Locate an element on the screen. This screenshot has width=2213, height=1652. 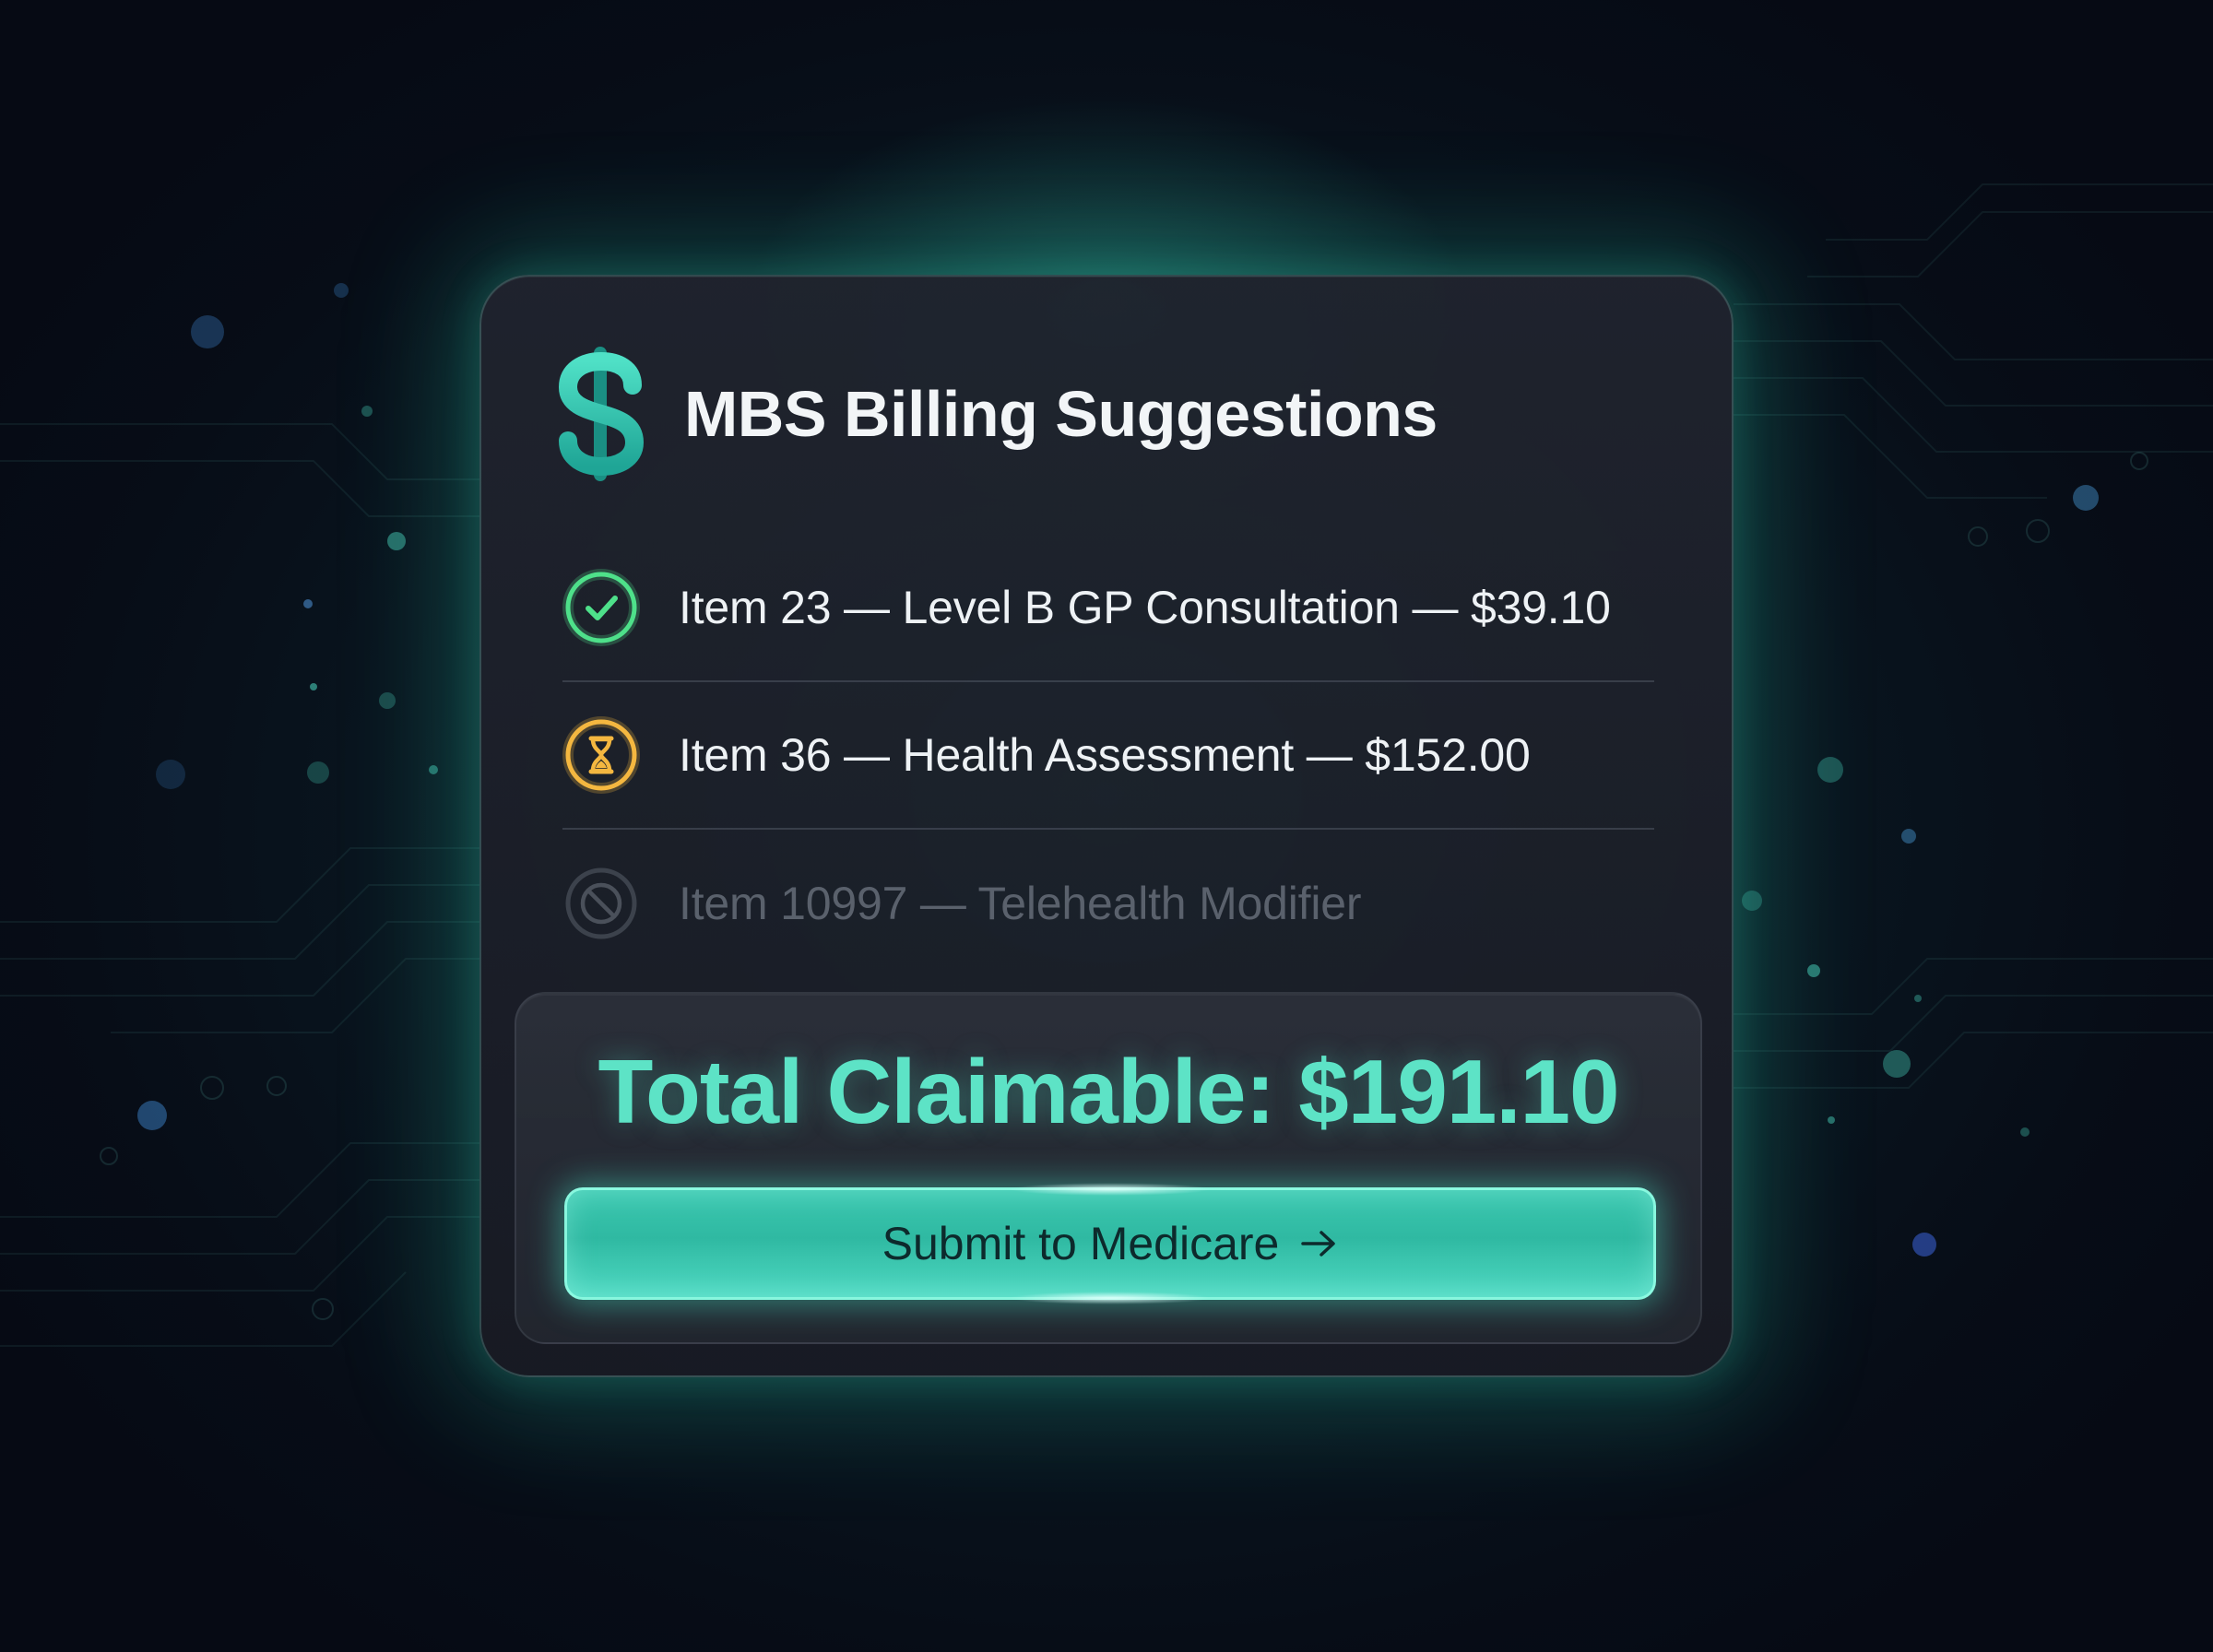
card-title: MBS Billing Suggestions is located at coordinates (1061, 414).